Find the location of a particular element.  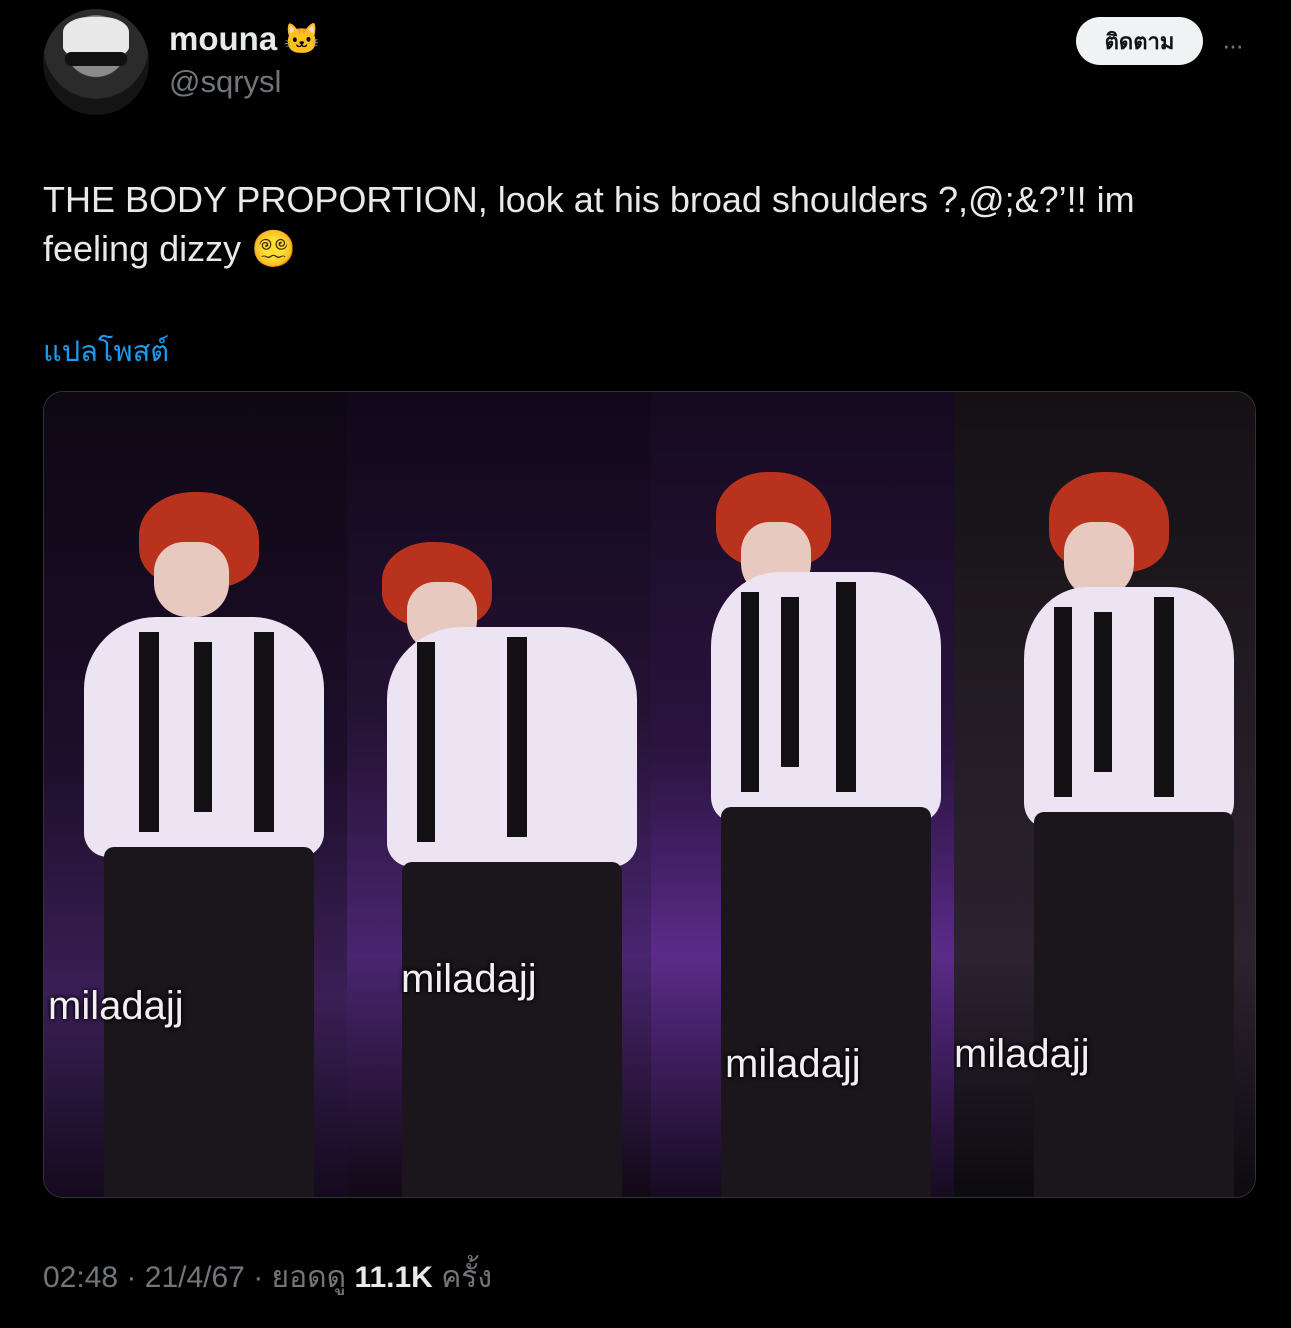

tweet-meta: 02:48 · 21/4/67 · ยอดดู 11.1K ครั้ง is located at coordinates (267, 1277).